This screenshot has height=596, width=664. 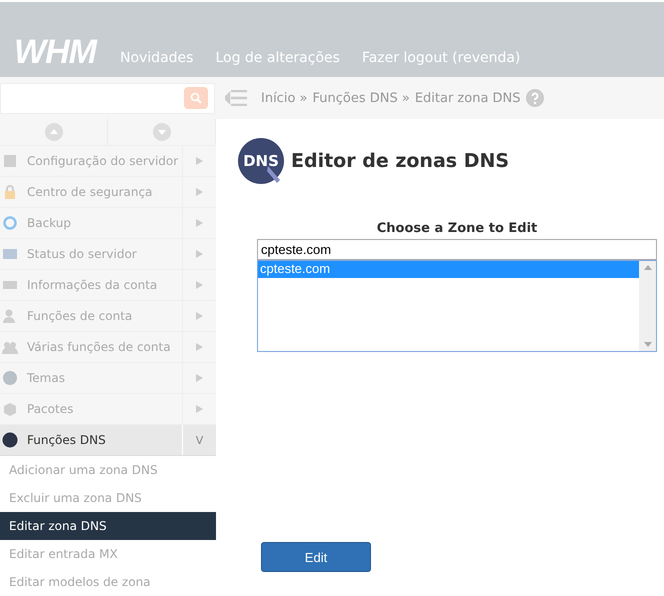 I want to click on sidebar-item: Informações da conta, so click(x=108, y=285).